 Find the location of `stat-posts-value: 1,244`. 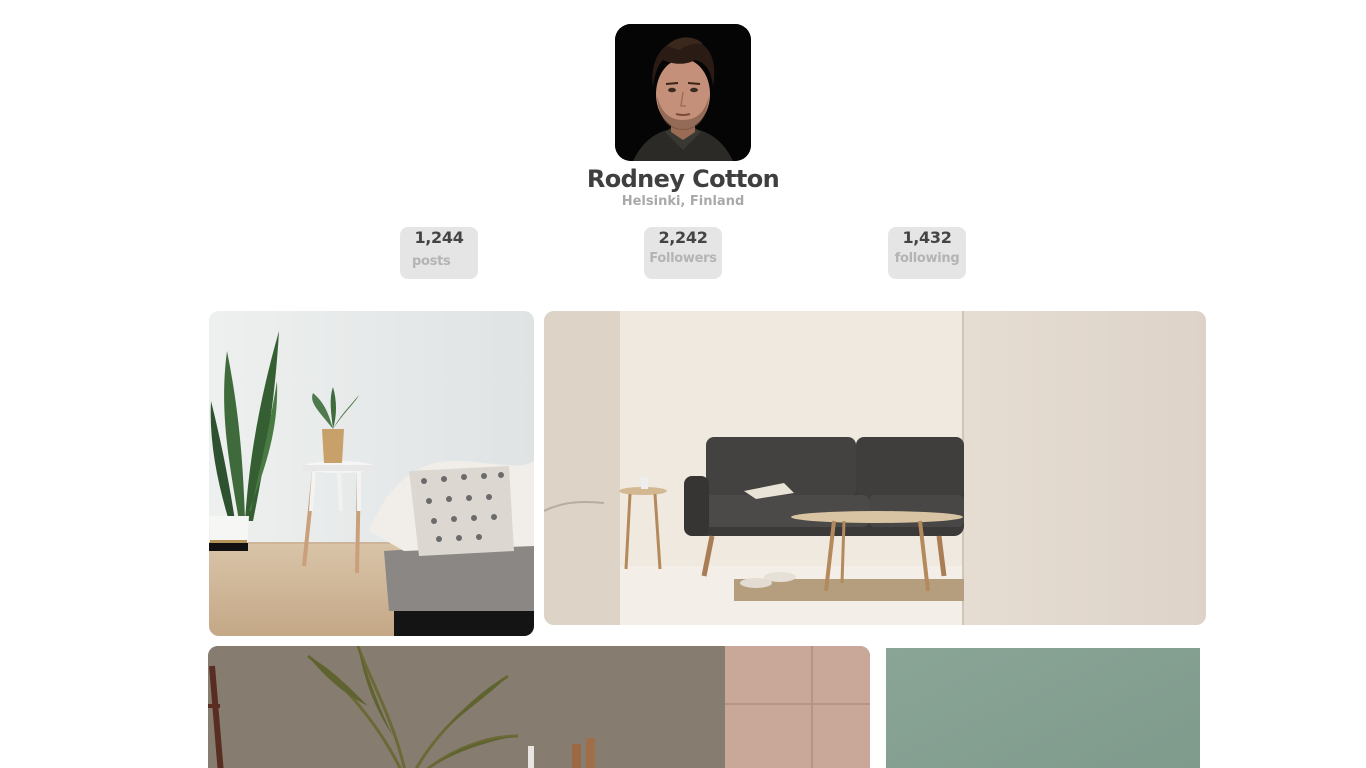

stat-posts-value: 1,244 is located at coordinates (439, 237).